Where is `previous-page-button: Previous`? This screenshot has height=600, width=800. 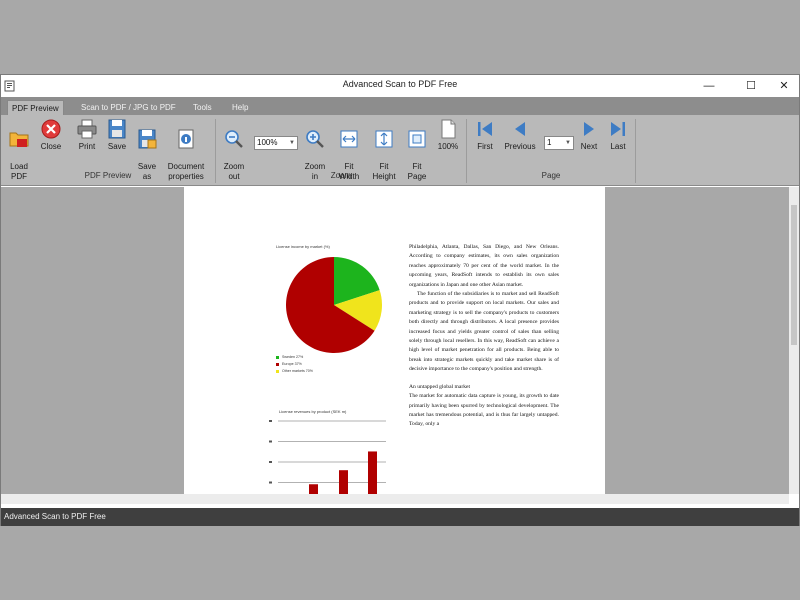 previous-page-button: Previous is located at coordinates (520, 135).